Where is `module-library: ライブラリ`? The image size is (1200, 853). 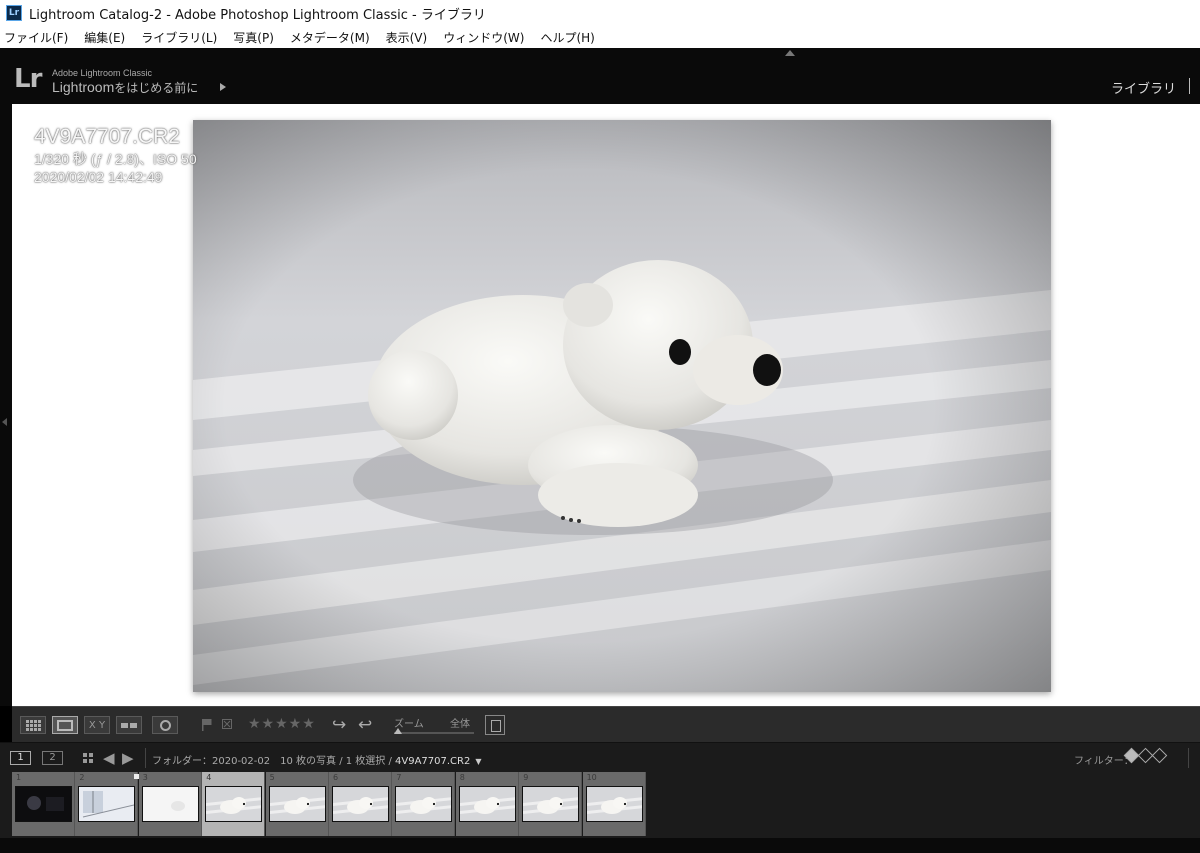 module-library: ライブラリ is located at coordinates (1143, 87).